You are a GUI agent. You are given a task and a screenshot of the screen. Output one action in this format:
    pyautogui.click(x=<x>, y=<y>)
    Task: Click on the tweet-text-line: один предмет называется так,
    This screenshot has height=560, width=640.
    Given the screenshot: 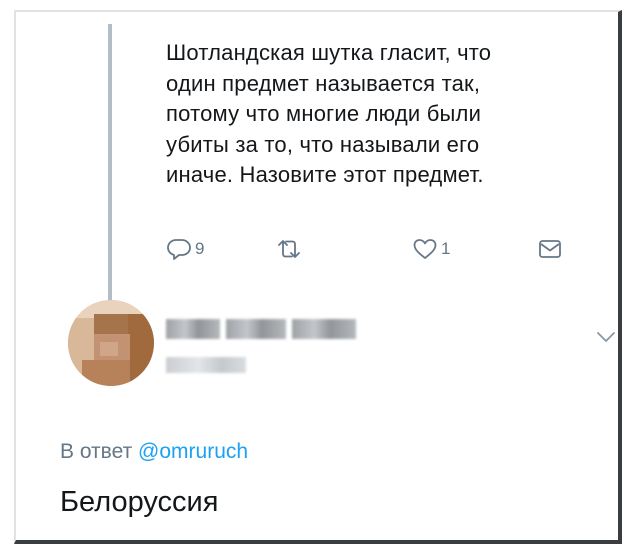 What is the action you would take?
    pyautogui.click(x=323, y=83)
    